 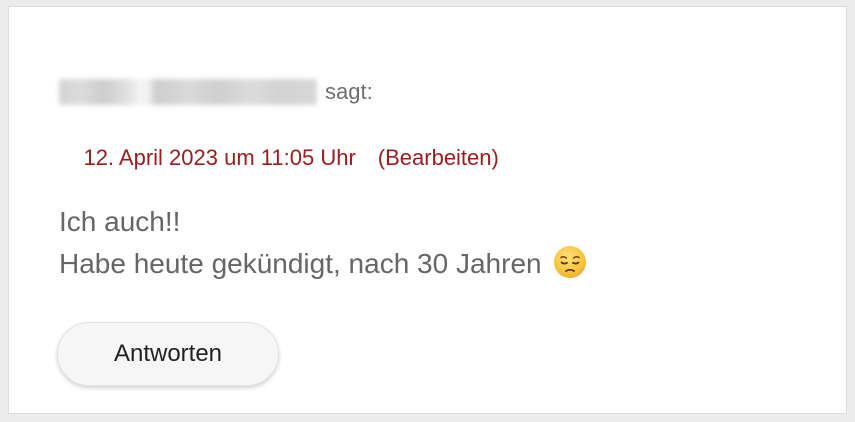 I want to click on comment-author-line: sagt:, so click(x=216, y=92).